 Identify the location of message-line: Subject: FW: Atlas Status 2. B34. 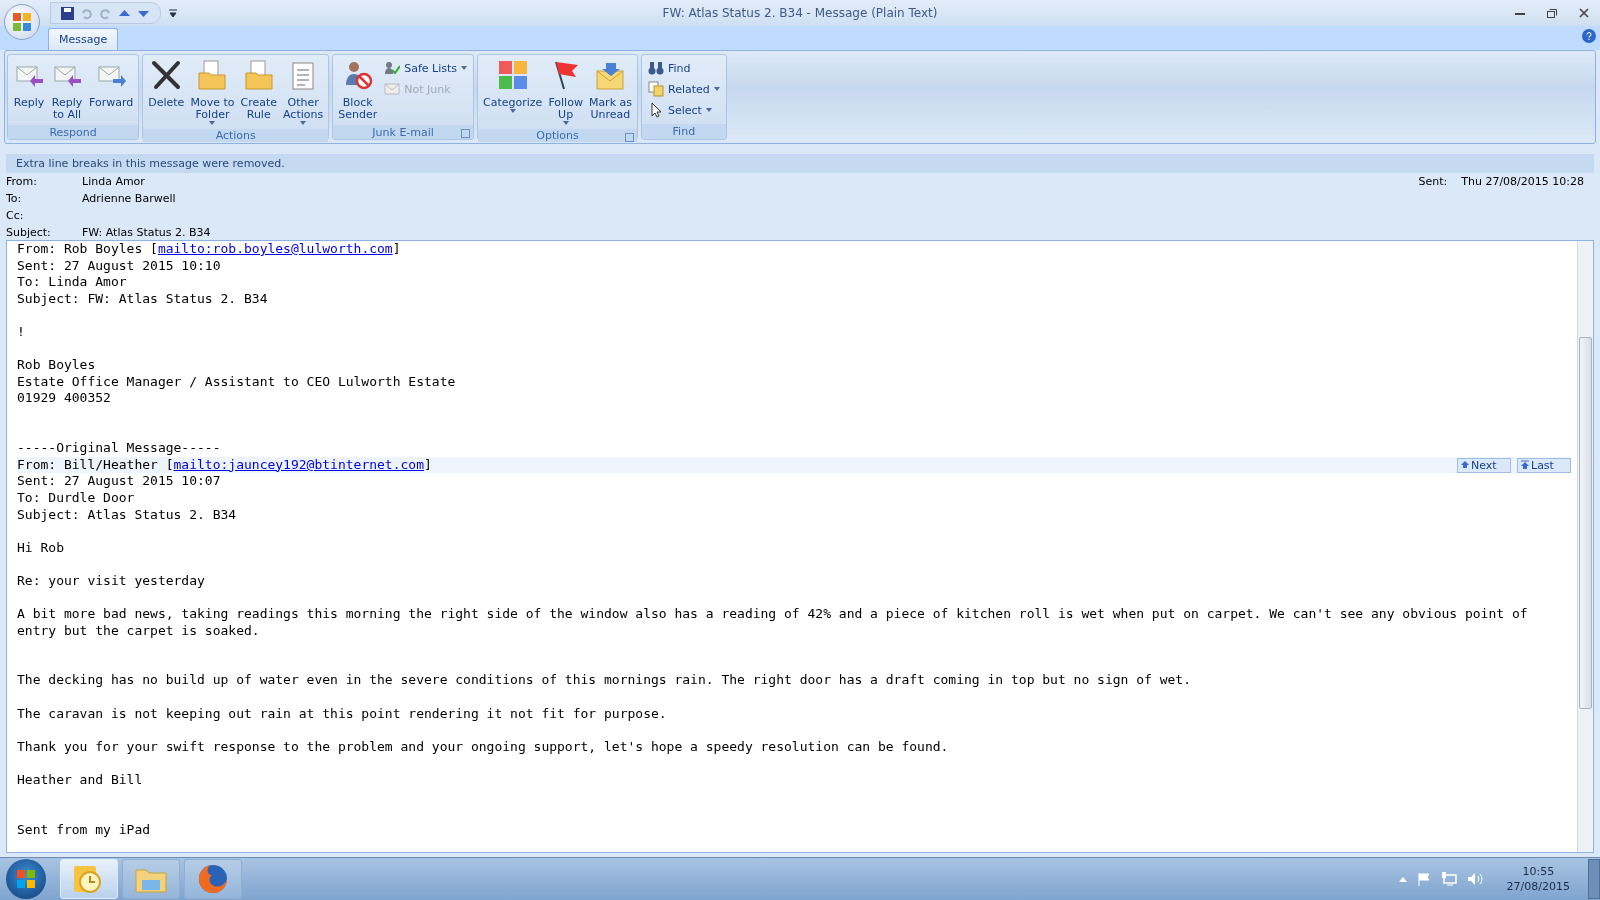
(142, 299).